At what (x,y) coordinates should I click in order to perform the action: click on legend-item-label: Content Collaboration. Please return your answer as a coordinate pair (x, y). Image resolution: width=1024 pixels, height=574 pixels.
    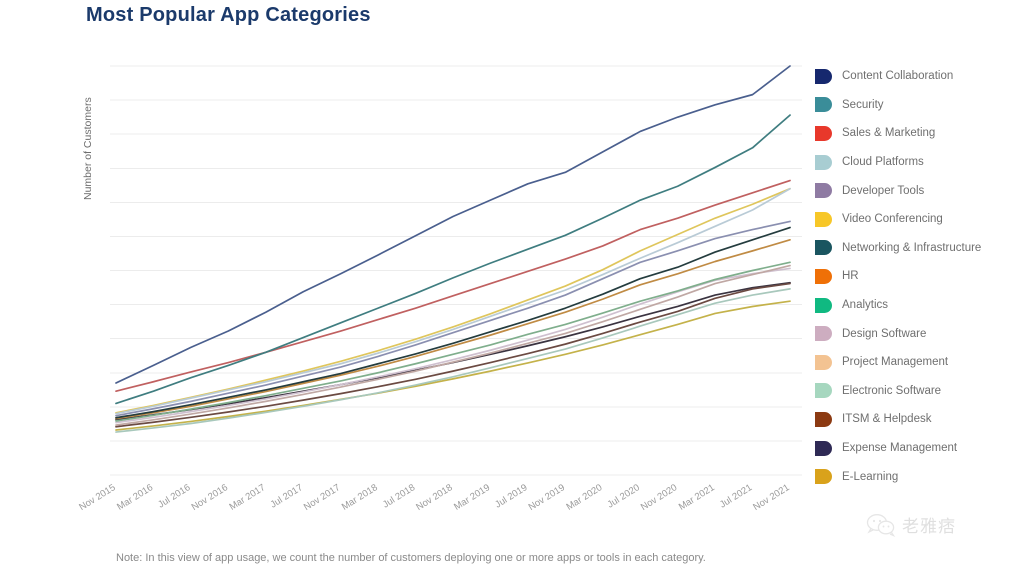
    Looking at the image, I should click on (898, 76).